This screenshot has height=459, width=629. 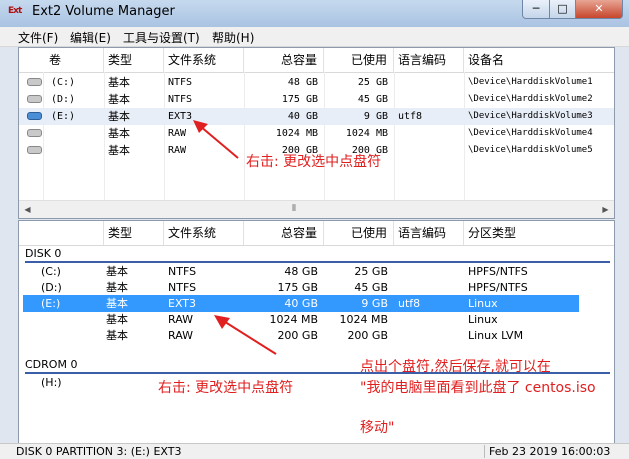 What do you see at coordinates (294, 209) in the screenshot?
I see `scroll-grip-icon: ⦀` at bounding box center [294, 209].